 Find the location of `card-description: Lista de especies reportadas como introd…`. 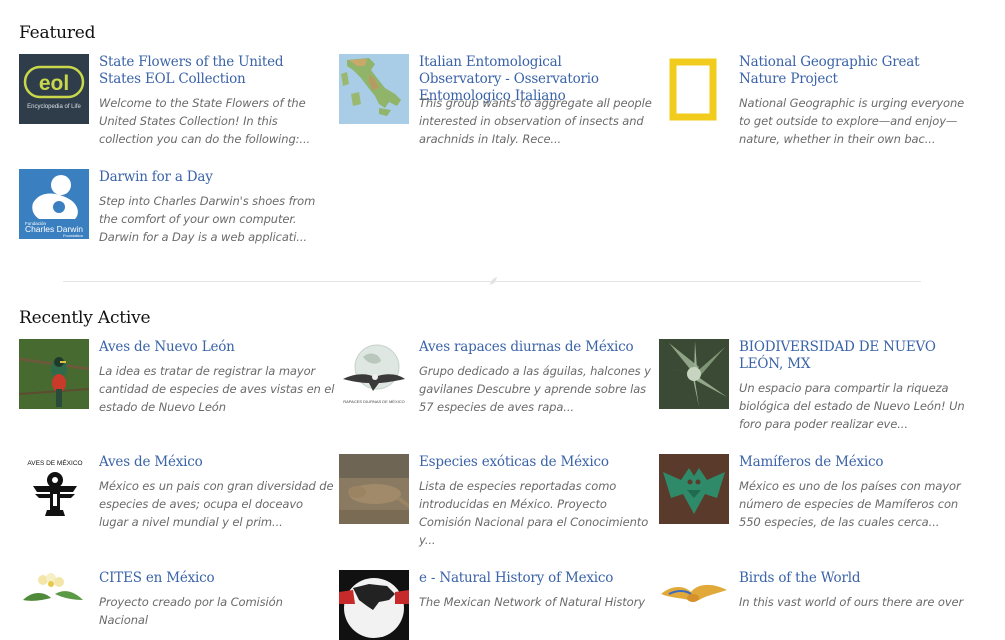

card-description: Lista de especies reportadas como introd… is located at coordinates (534, 513).